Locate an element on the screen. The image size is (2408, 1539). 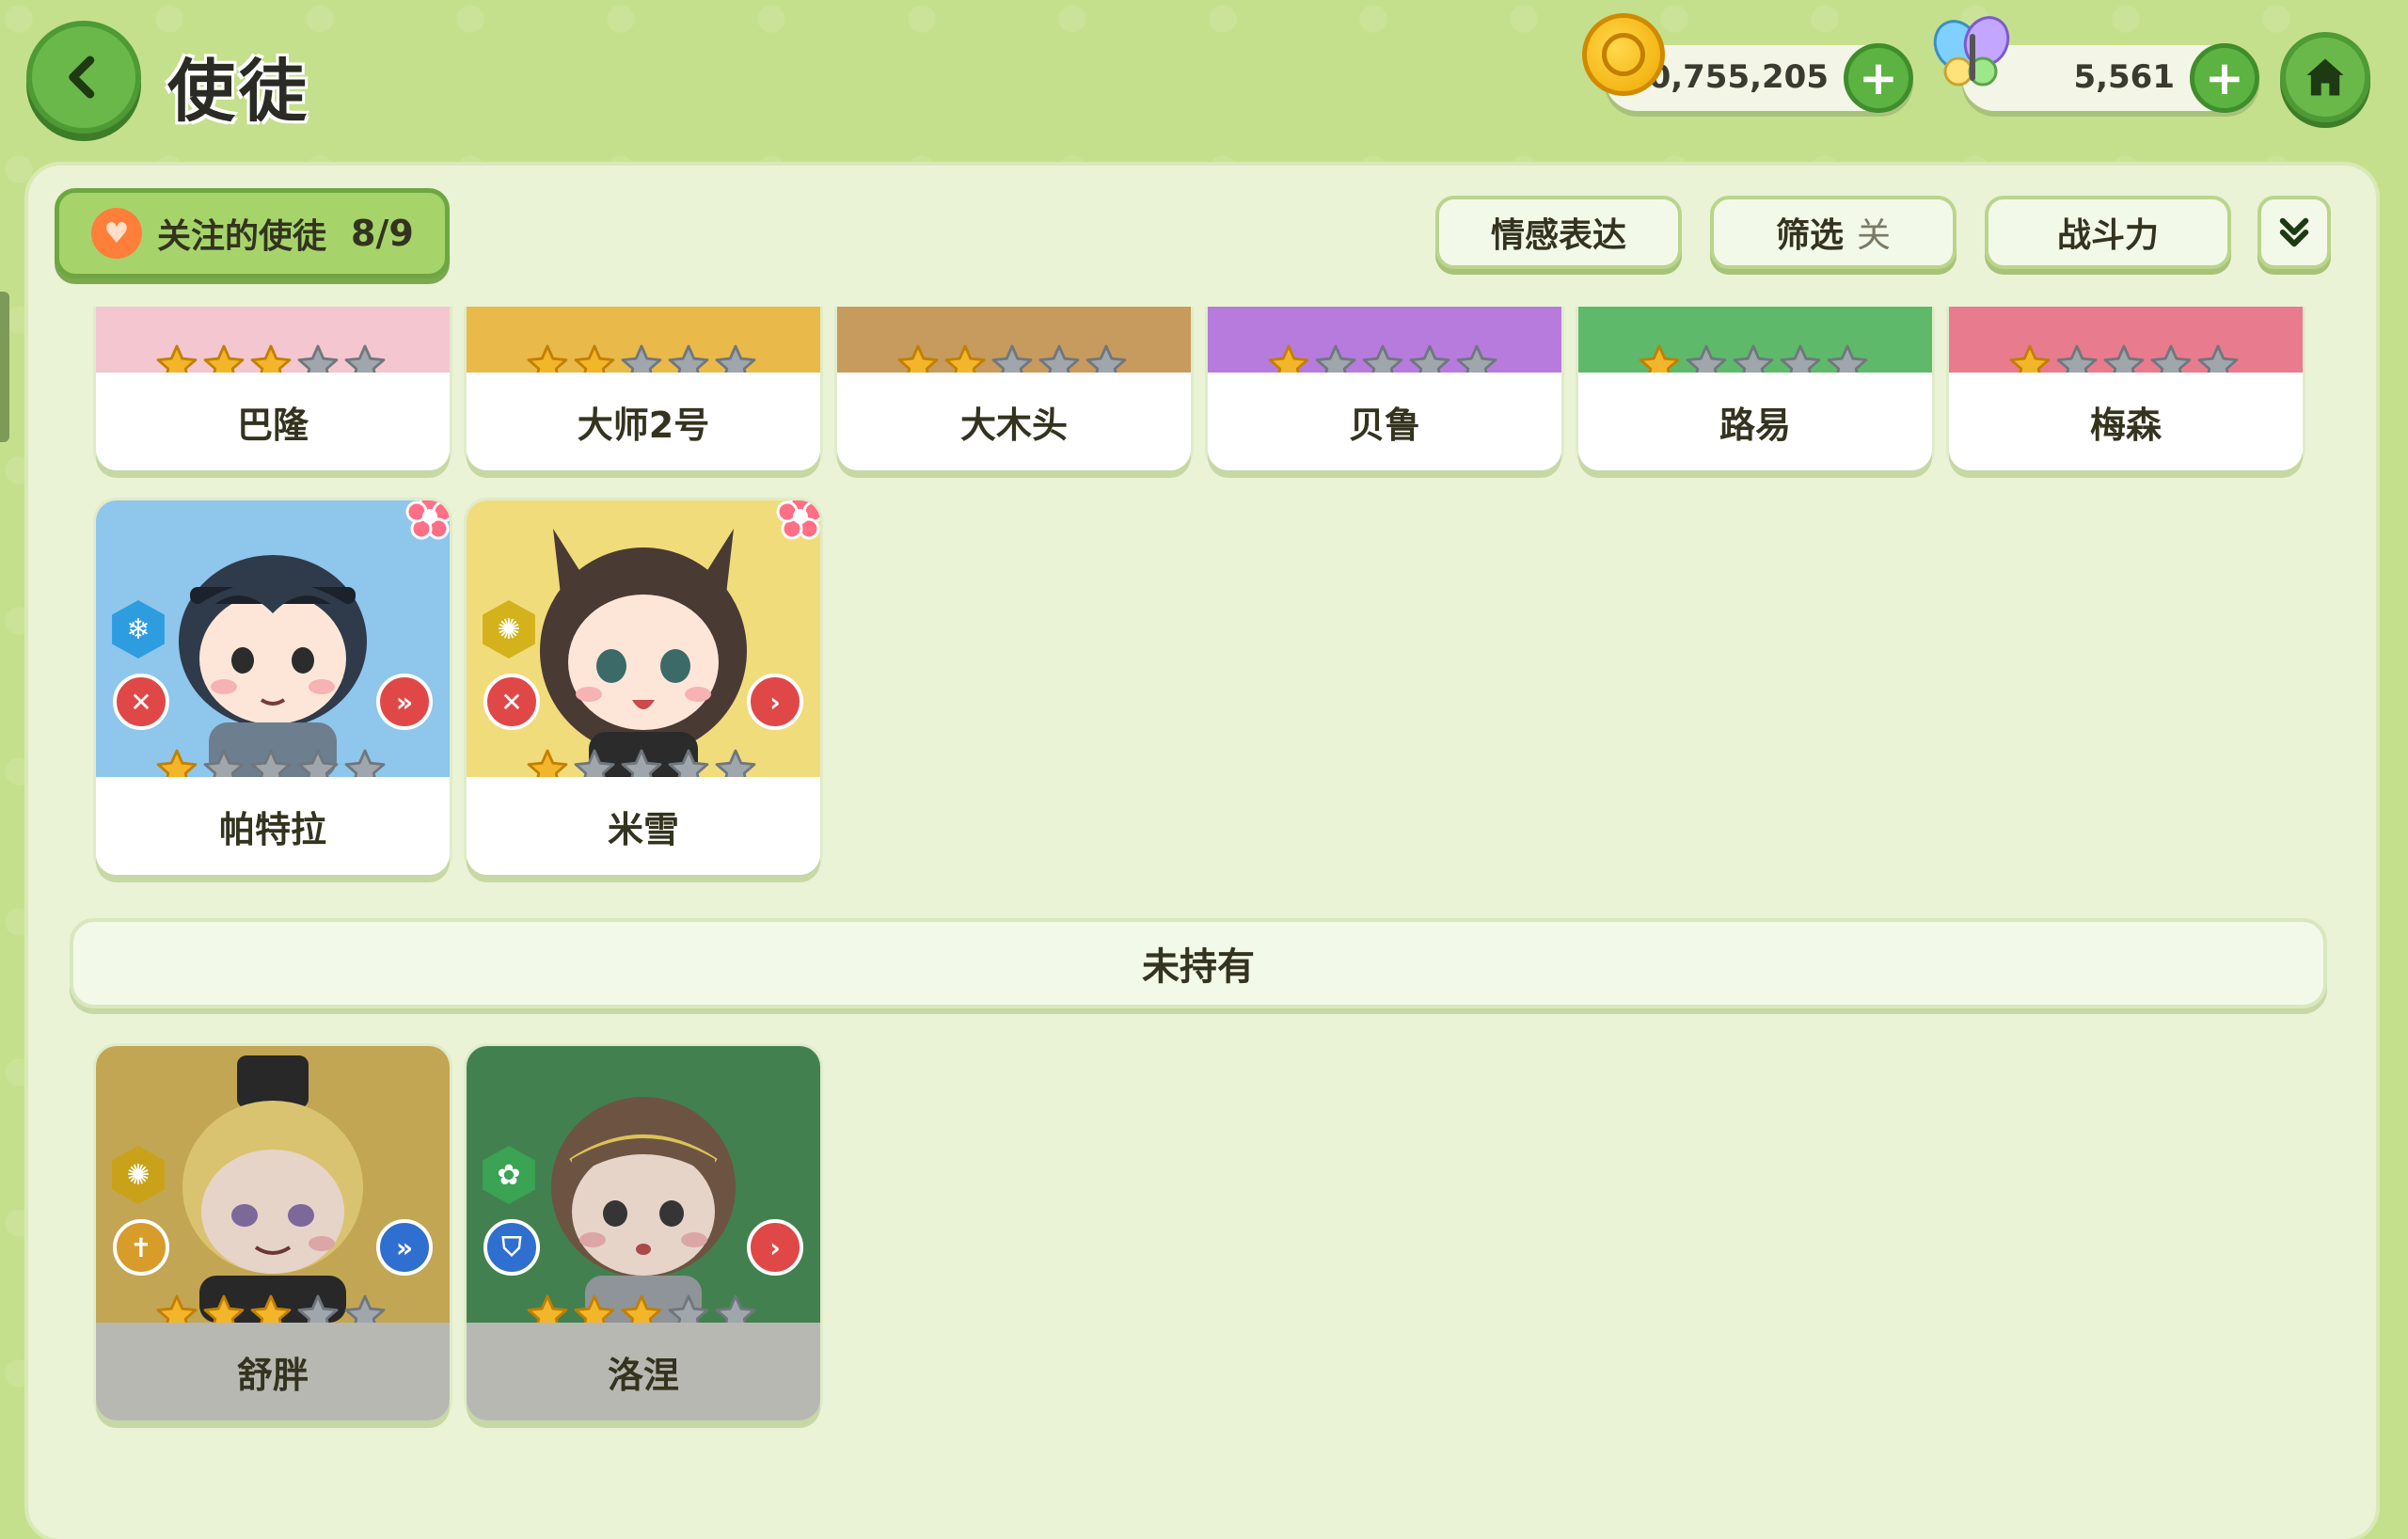
heart-icon: ♥ is located at coordinates (117, 233).